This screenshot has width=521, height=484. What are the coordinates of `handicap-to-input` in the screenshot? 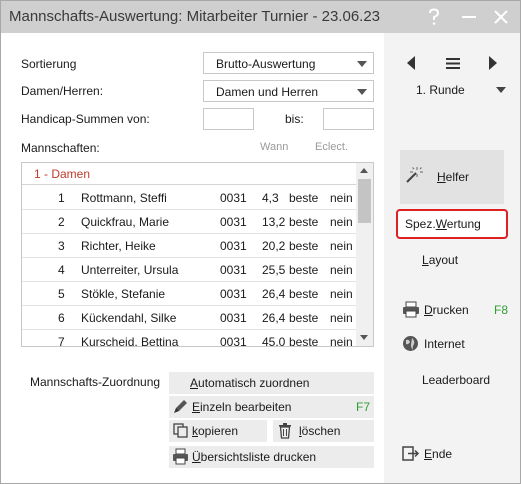 It's located at (348, 119).